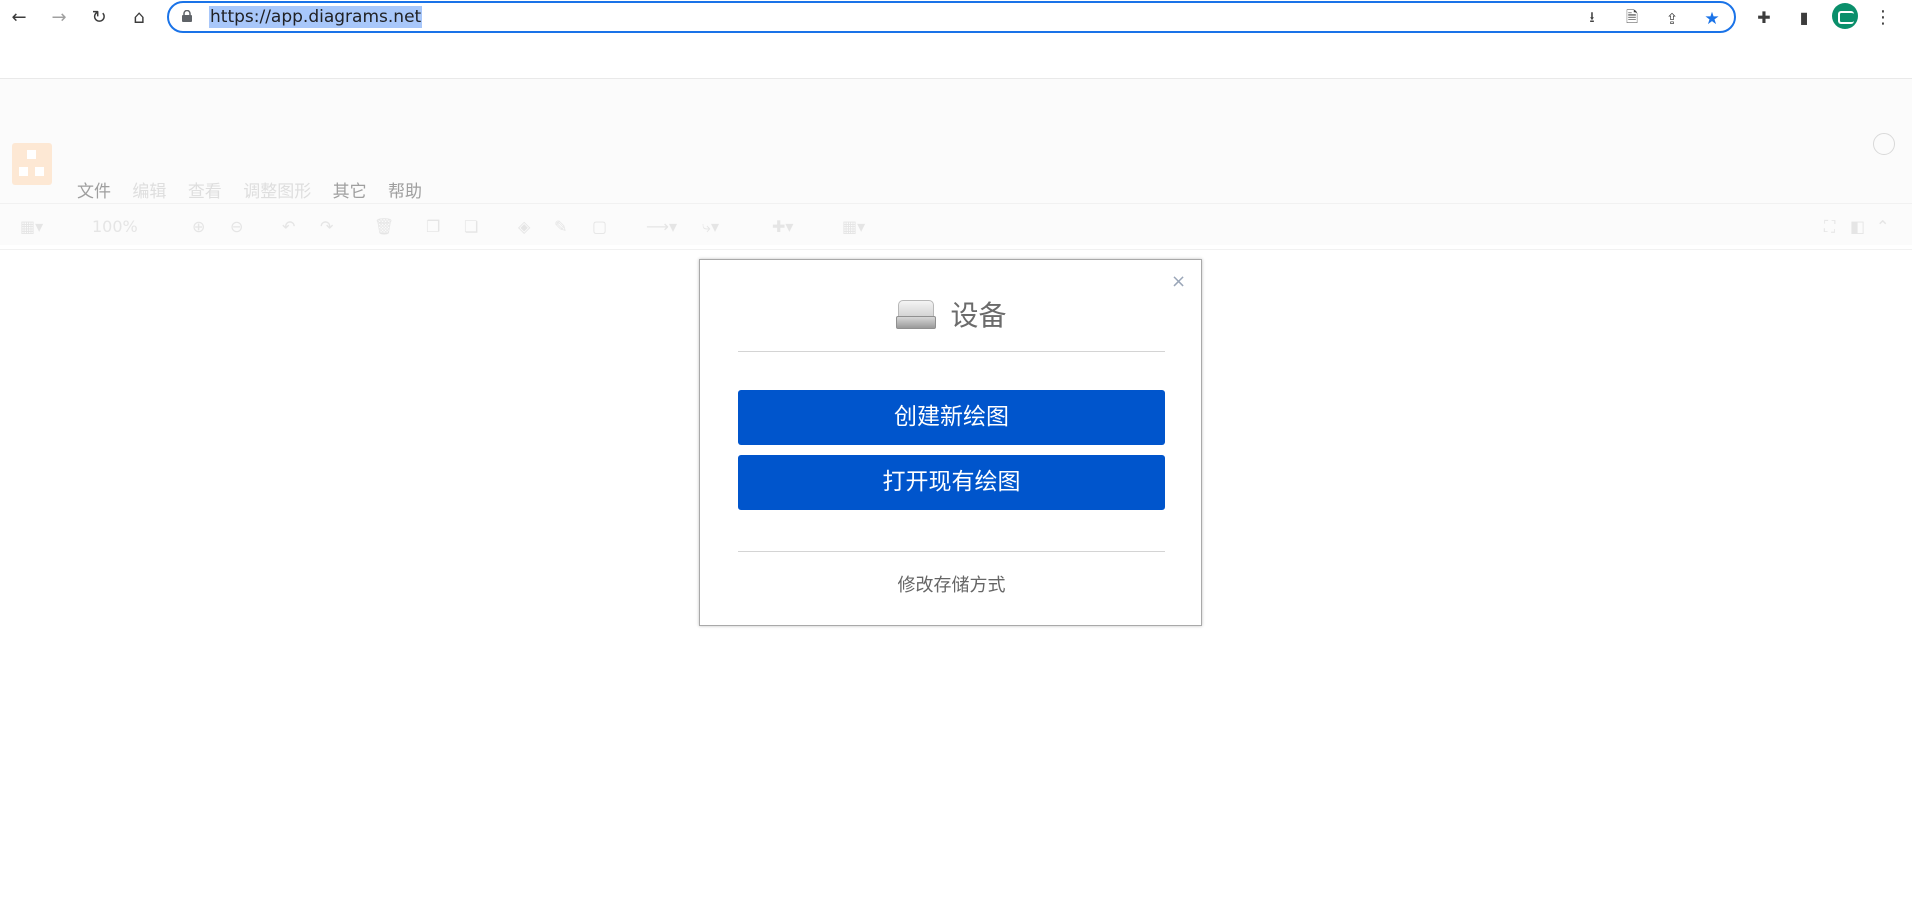 The image size is (1912, 920). What do you see at coordinates (94, 192) in the screenshot?
I see `menu-file: 文件` at bounding box center [94, 192].